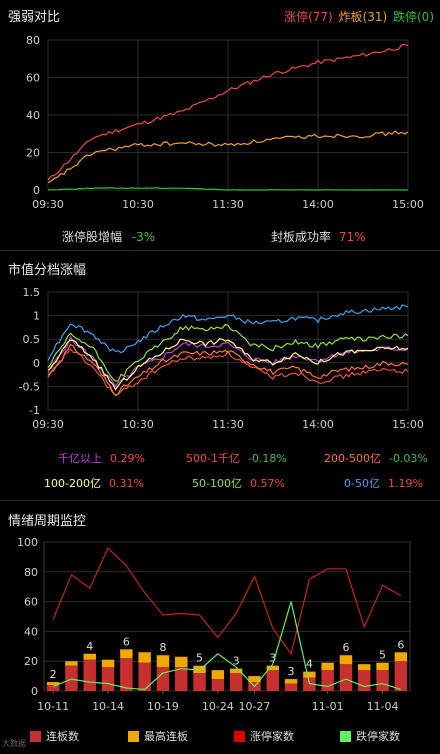 The width and height of the screenshot is (440, 754). What do you see at coordinates (80, 458) in the screenshot?
I see `caption-label: 千亿以上` at bounding box center [80, 458].